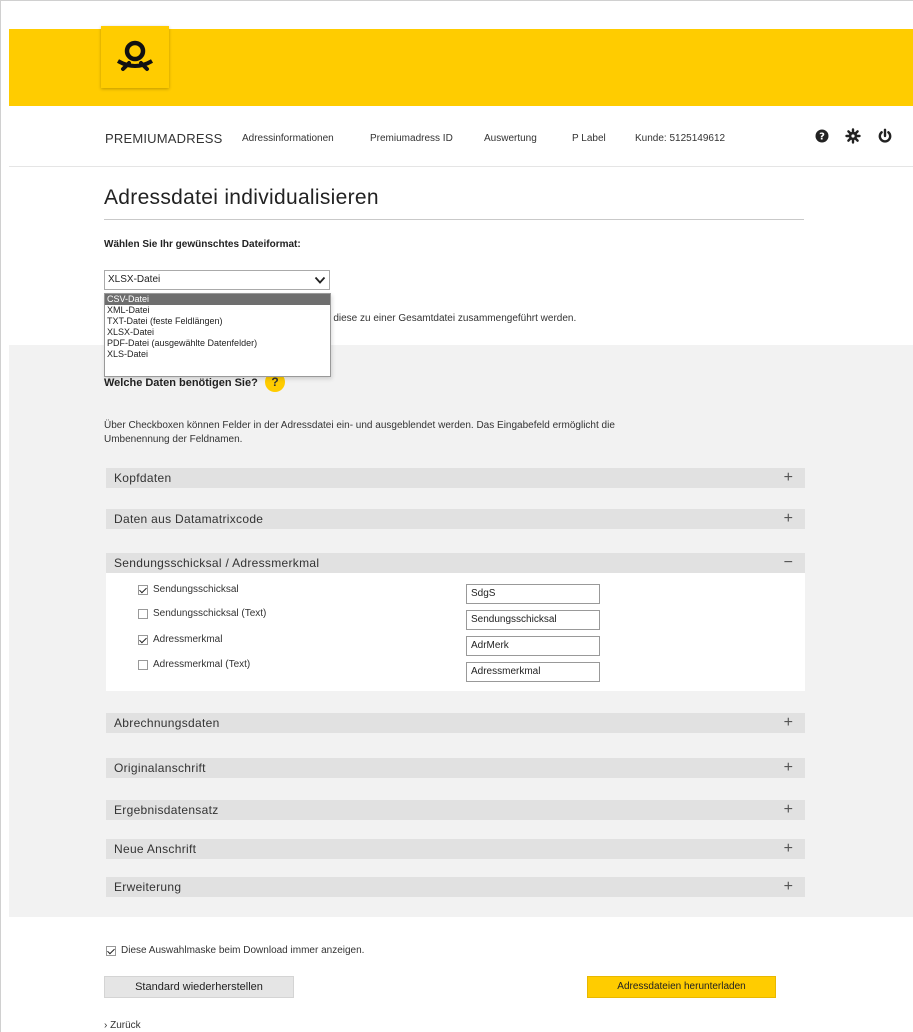 The image size is (913, 1032). What do you see at coordinates (217, 563) in the screenshot?
I see `accordion-title: Sendungsschicksal / Adressmerkmal` at bounding box center [217, 563].